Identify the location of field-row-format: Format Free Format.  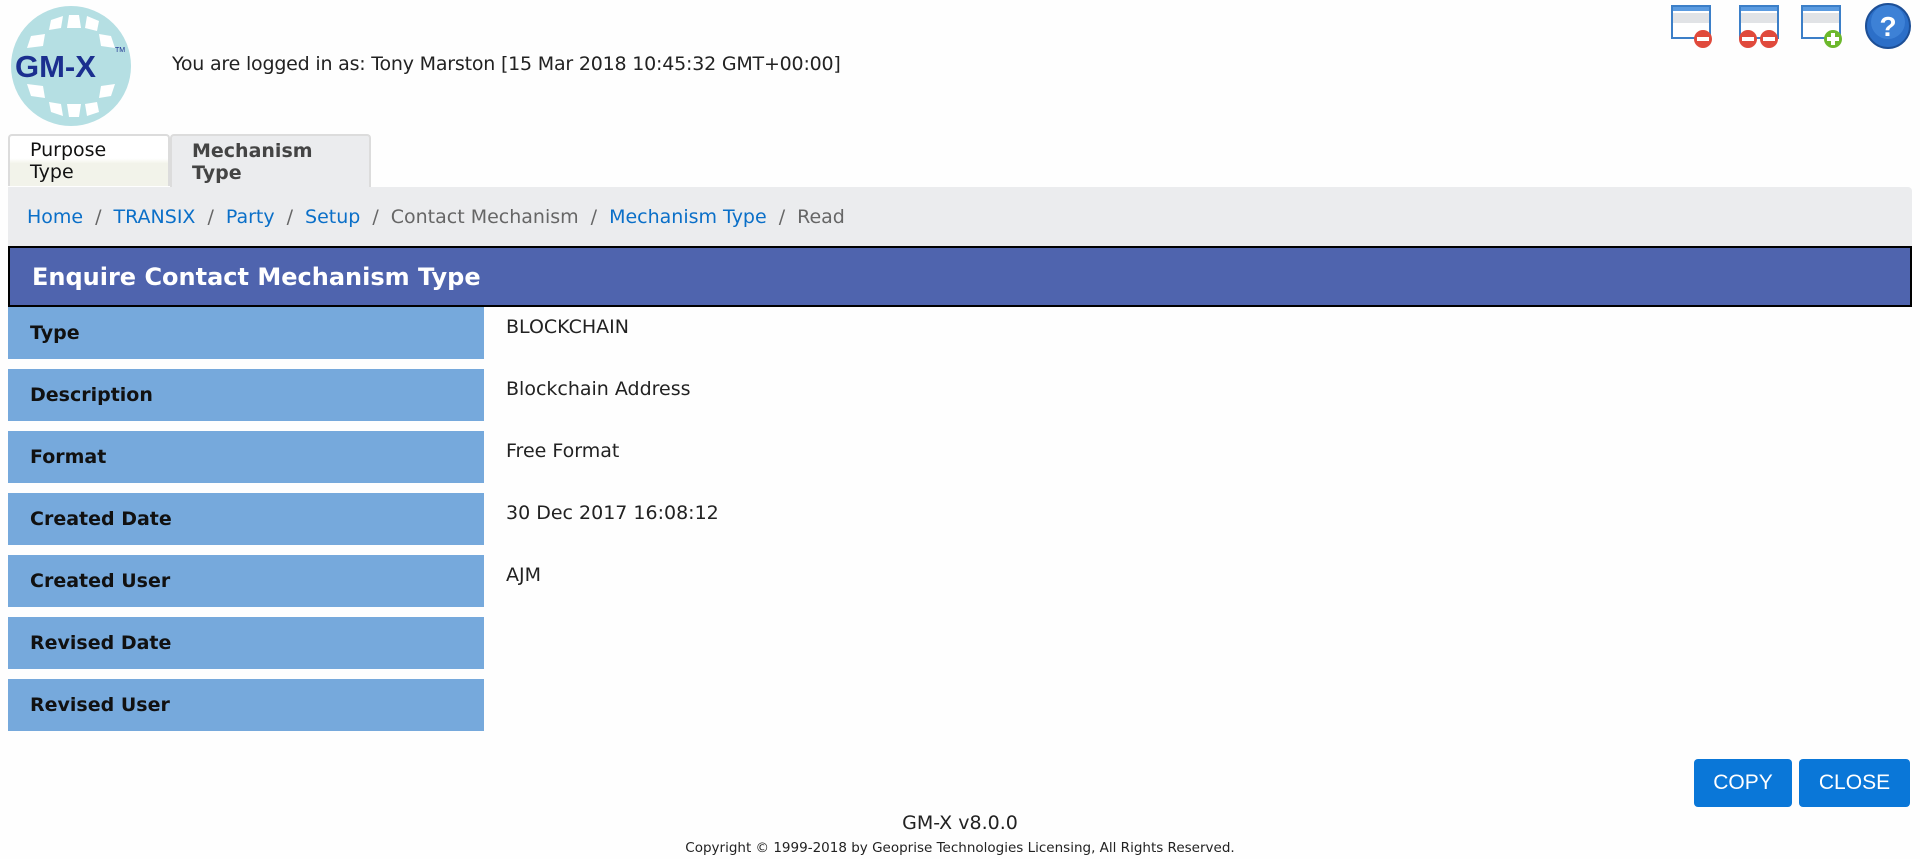
(960, 457).